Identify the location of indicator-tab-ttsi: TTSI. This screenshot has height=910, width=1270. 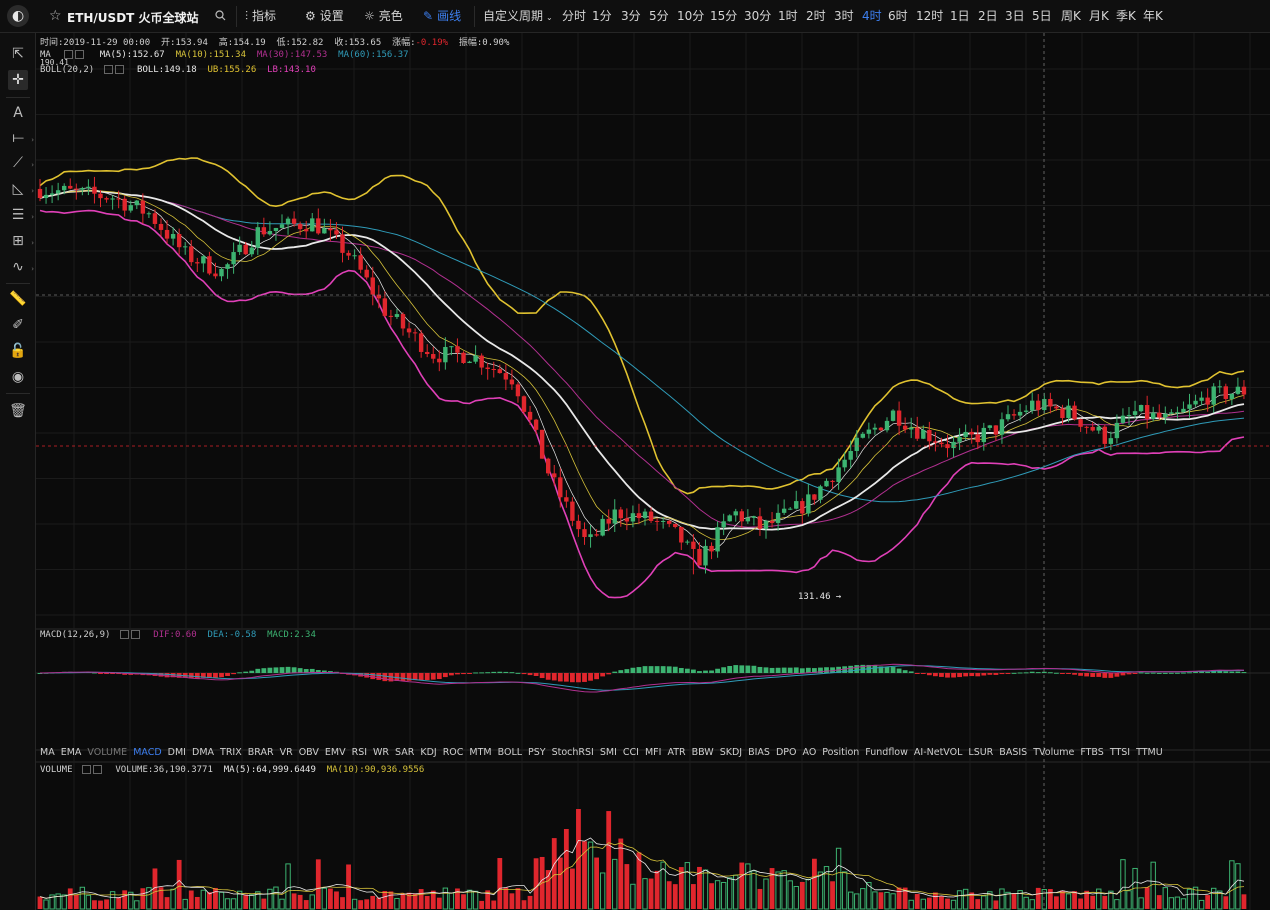
(1120, 752).